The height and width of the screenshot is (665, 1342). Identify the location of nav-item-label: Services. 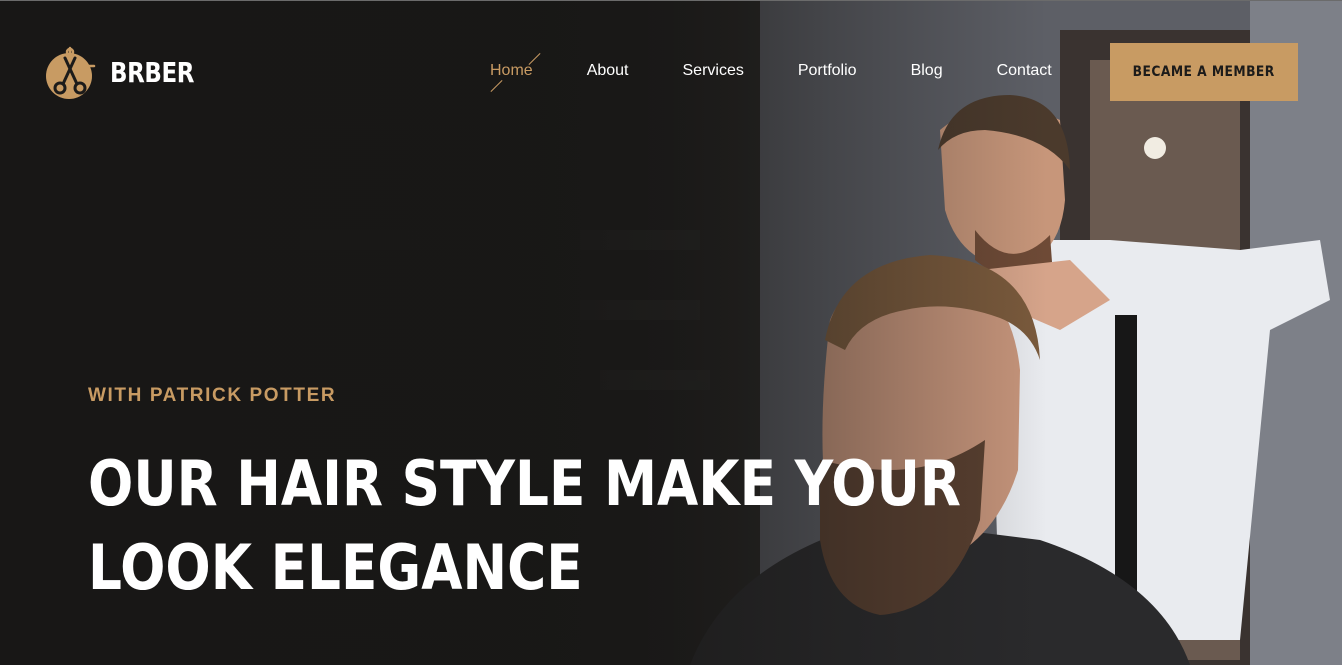
(713, 70).